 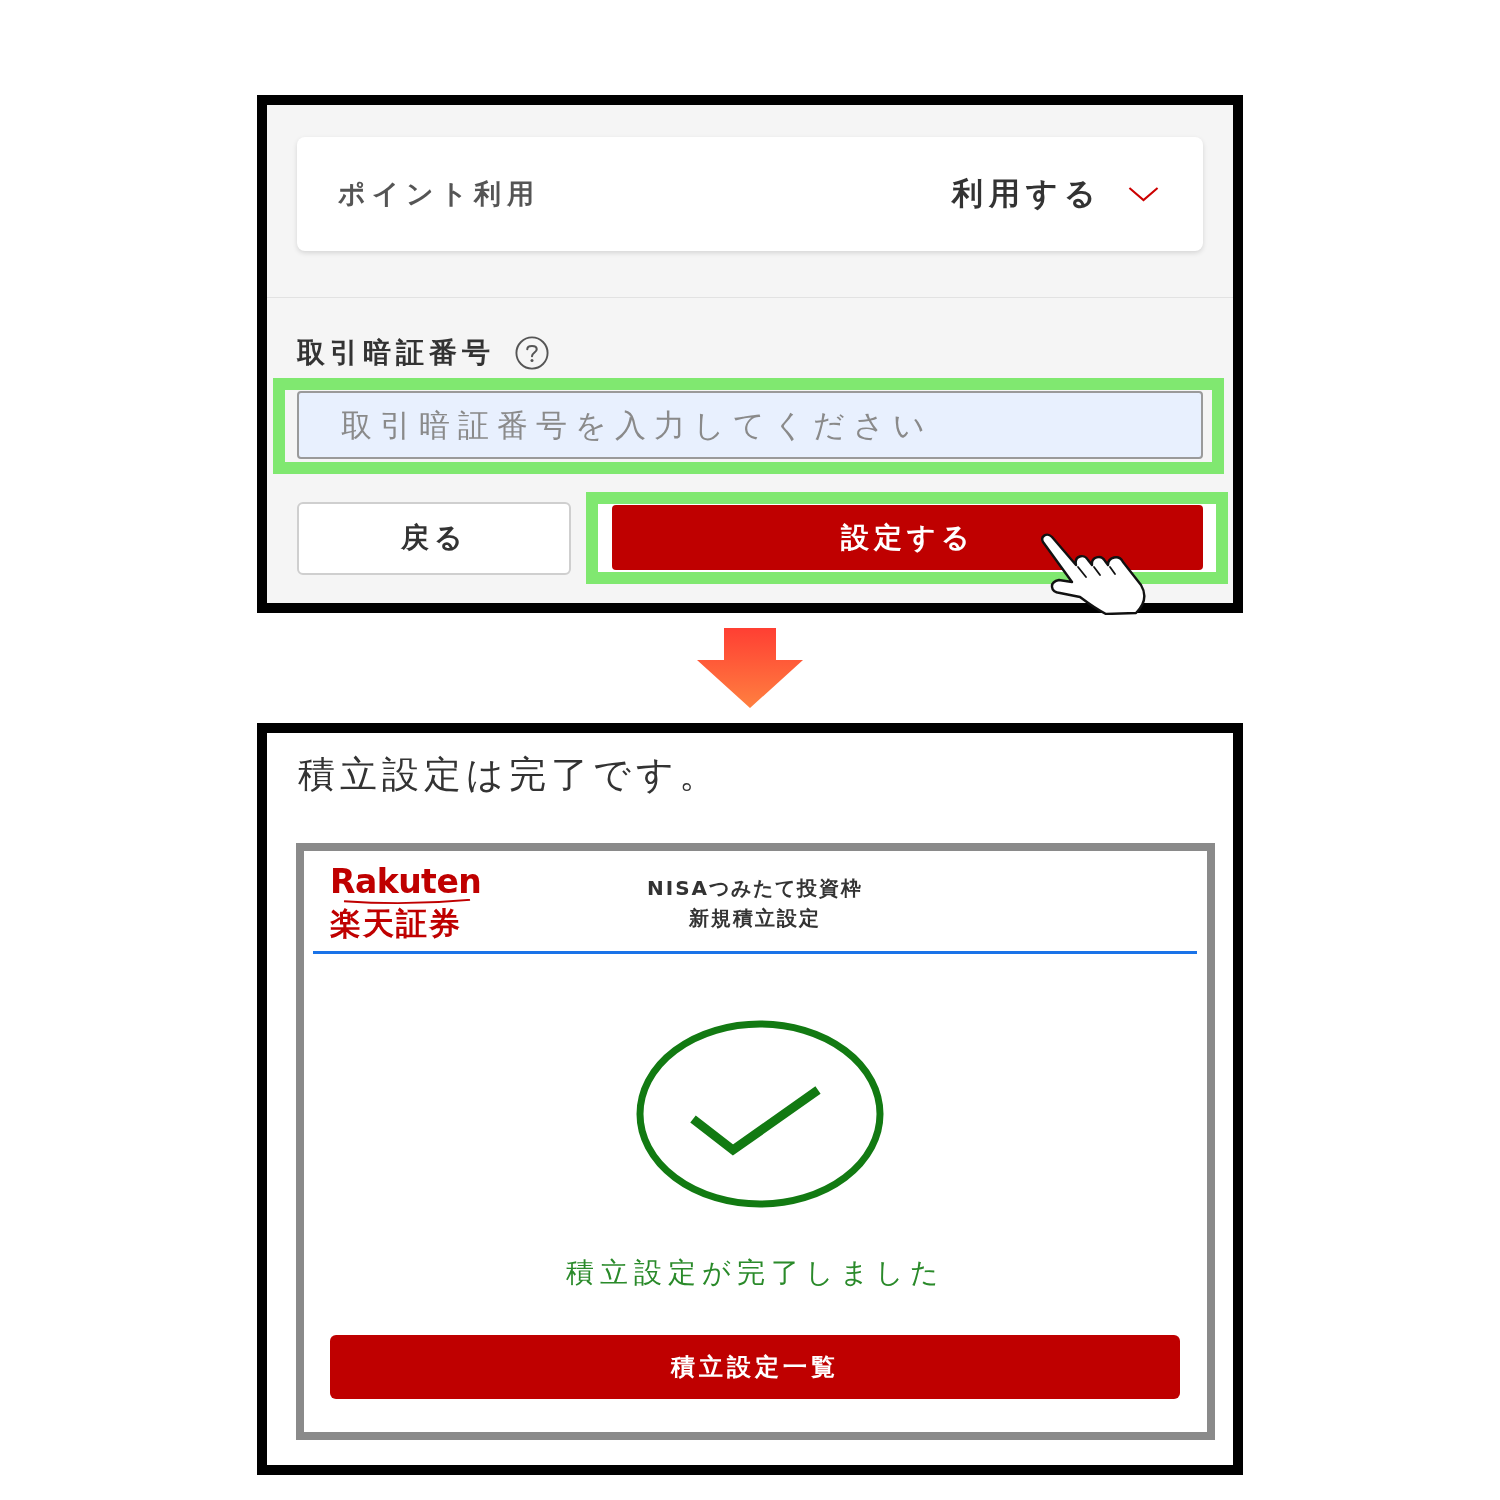 I want to click on pin-input-field: 取引暗証番号を入力してください, so click(x=750, y=425).